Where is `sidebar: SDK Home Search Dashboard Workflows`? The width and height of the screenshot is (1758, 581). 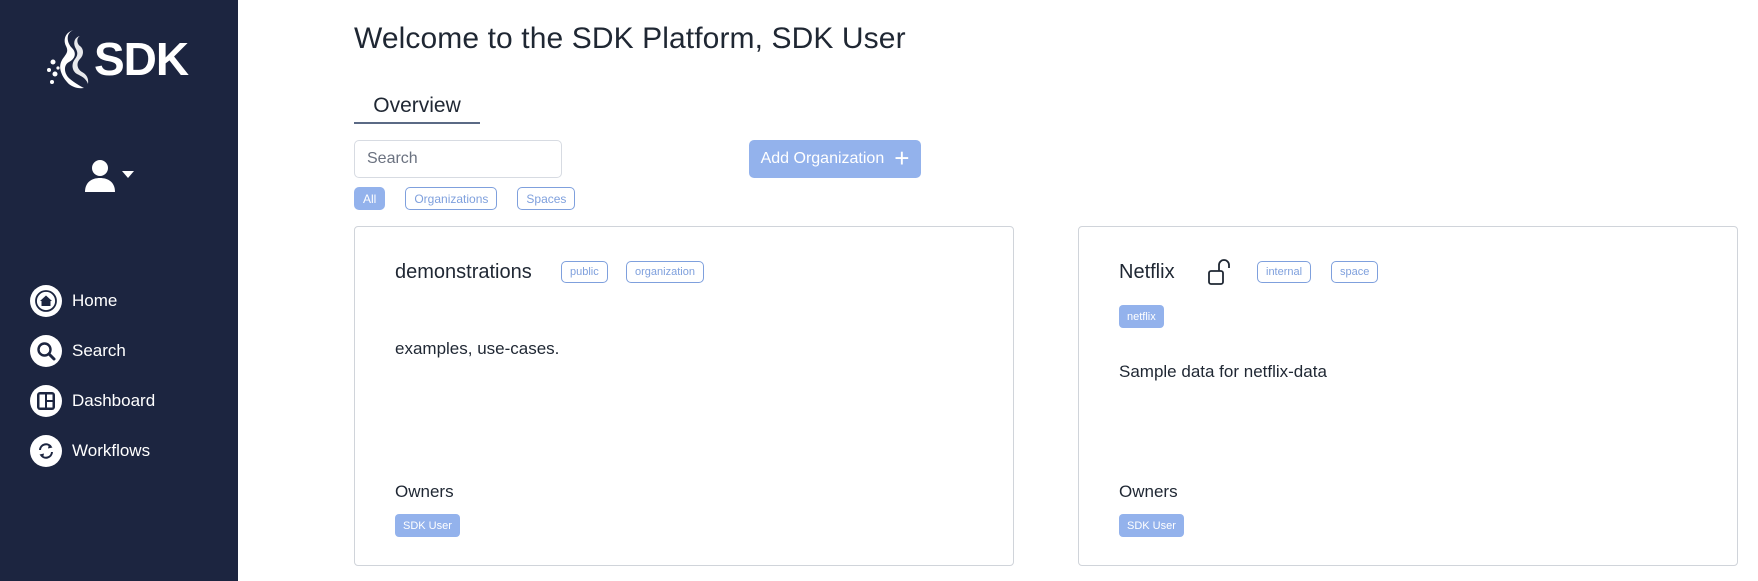
sidebar: SDK Home Search Dashboard Workflows is located at coordinates (119, 290).